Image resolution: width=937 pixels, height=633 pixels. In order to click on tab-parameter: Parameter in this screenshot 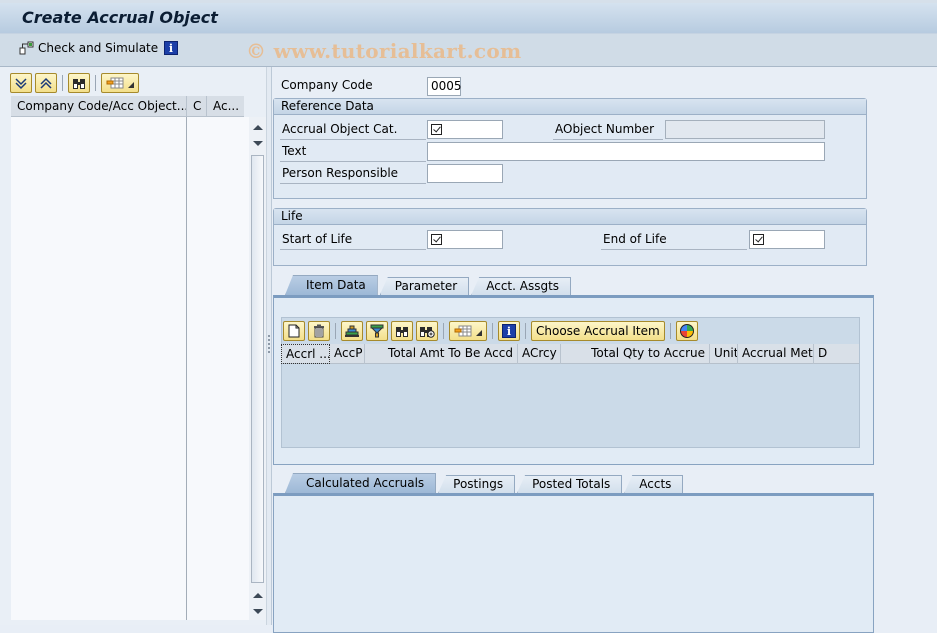, I will do `click(424, 286)`.